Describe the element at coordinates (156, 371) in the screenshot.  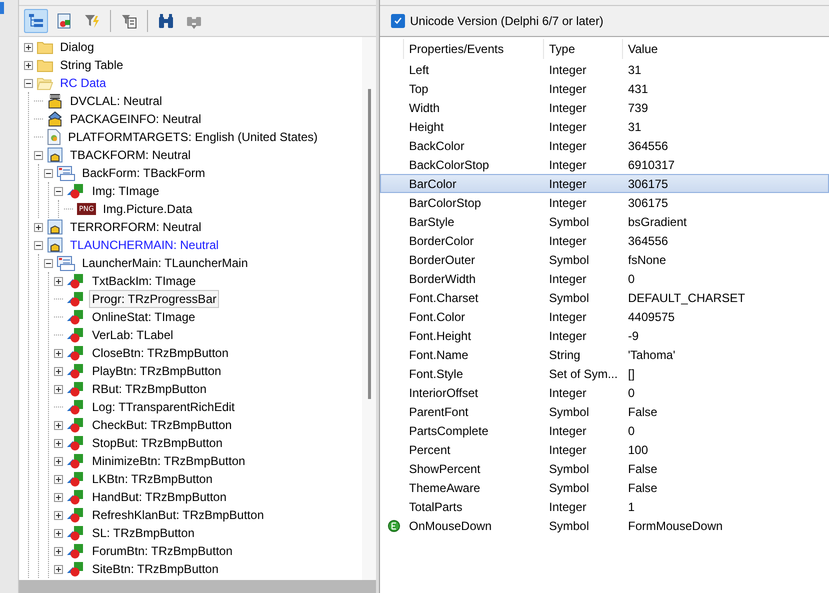
I see `tree-item: PlayBtn: TRzBmpButton` at that location.